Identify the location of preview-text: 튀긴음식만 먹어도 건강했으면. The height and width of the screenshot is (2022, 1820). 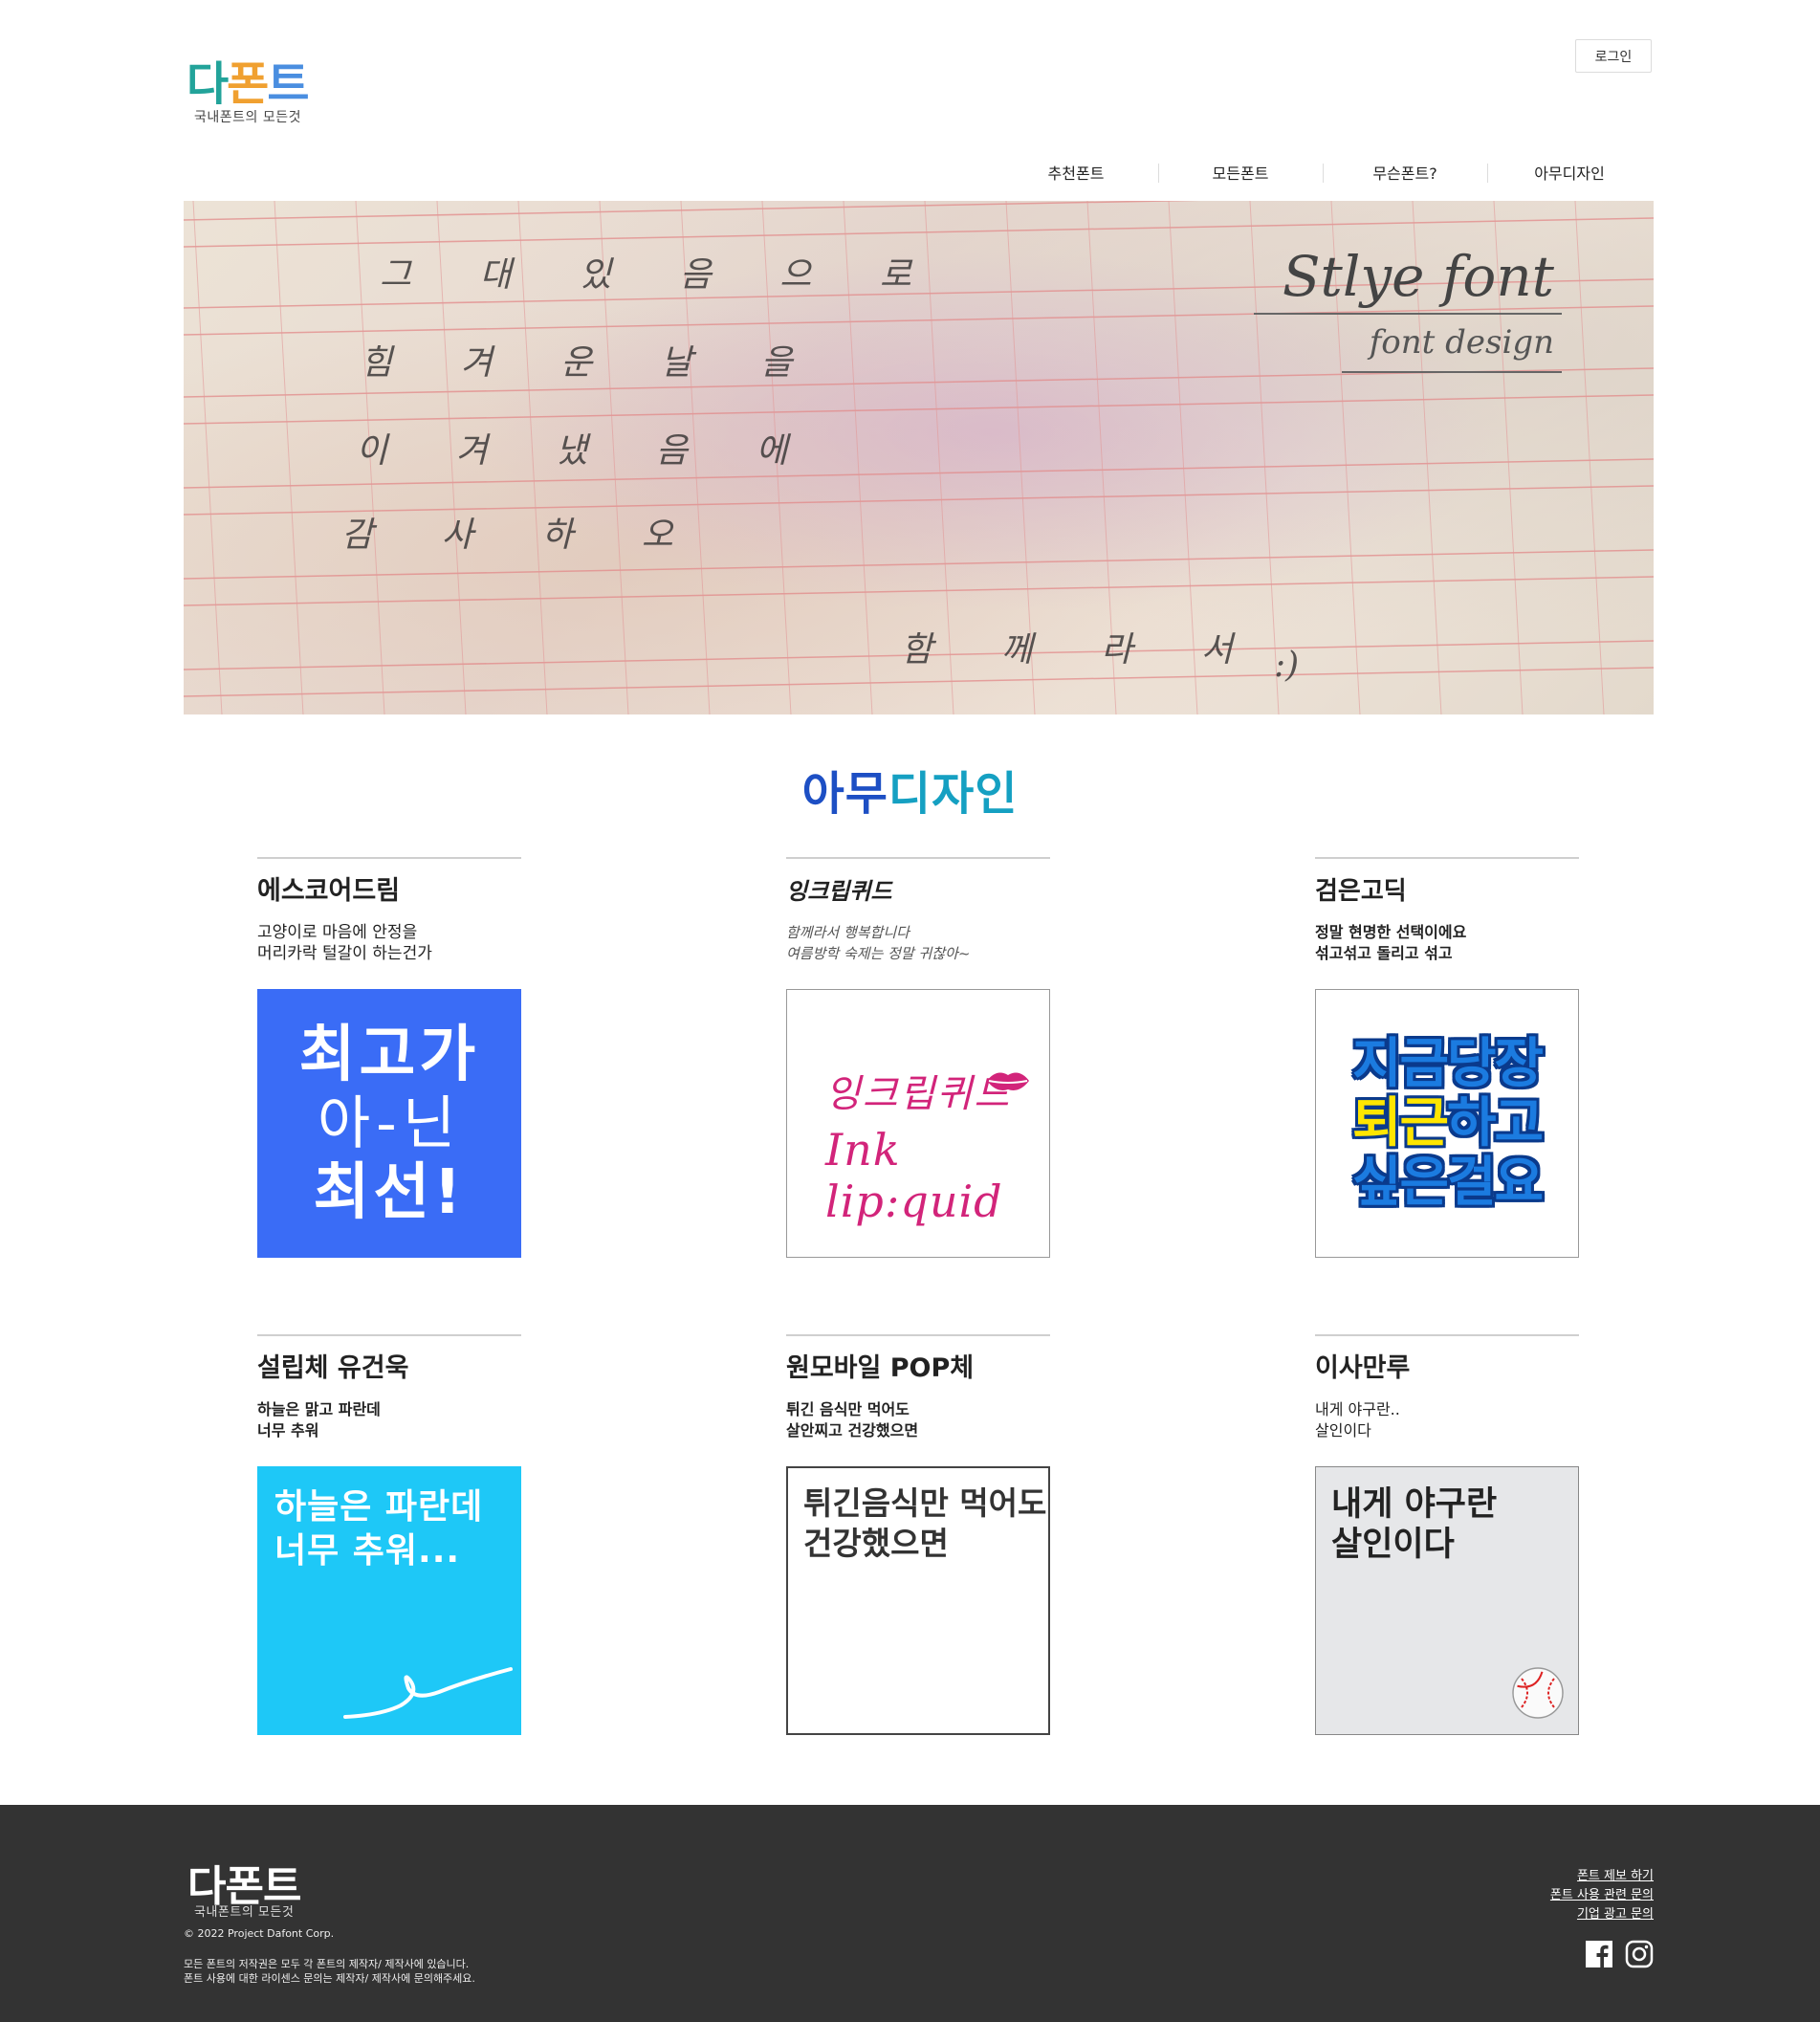
(925, 1523).